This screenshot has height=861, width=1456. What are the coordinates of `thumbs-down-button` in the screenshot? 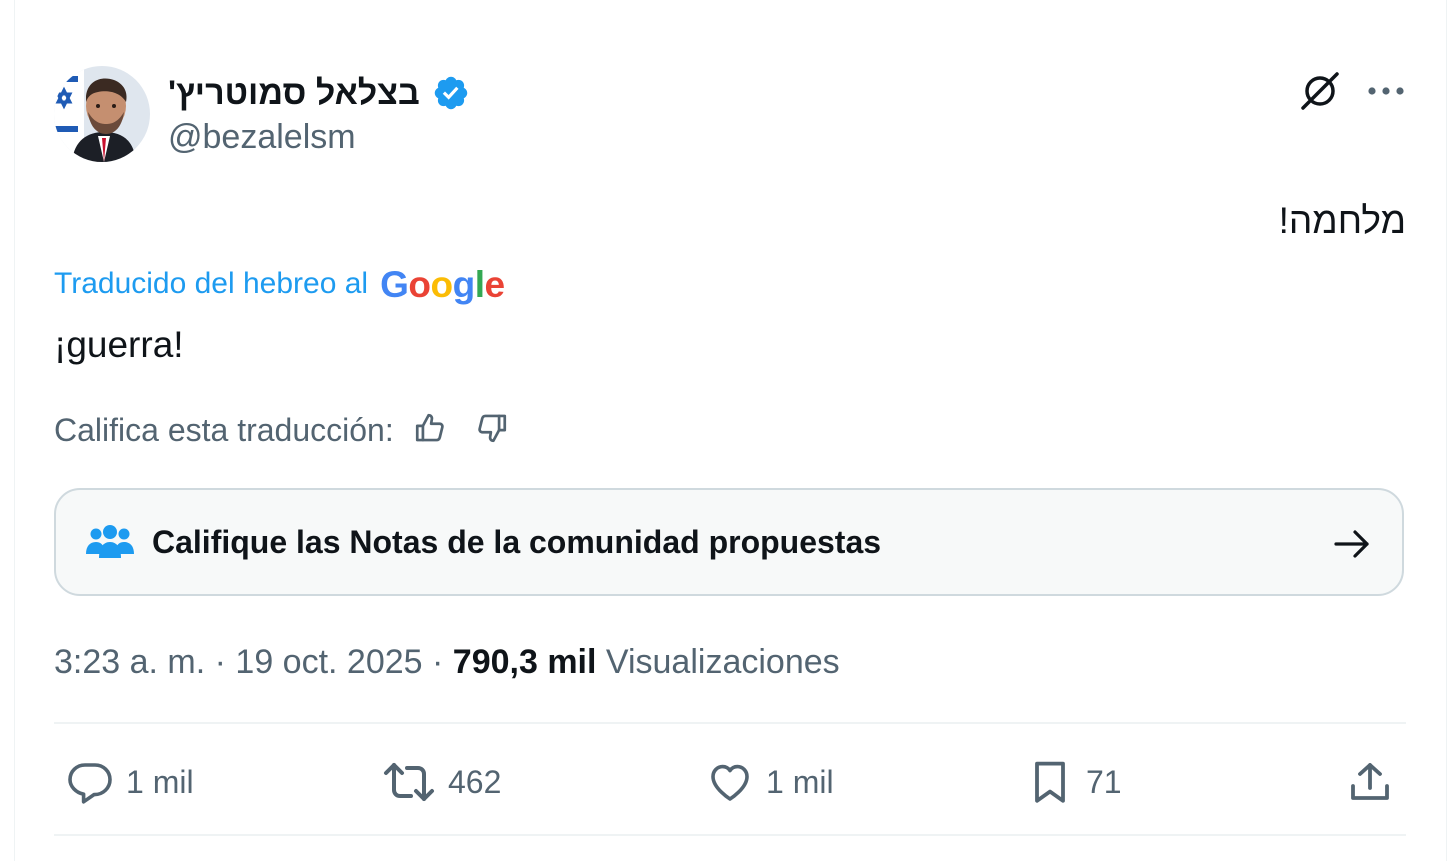 It's located at (492, 430).